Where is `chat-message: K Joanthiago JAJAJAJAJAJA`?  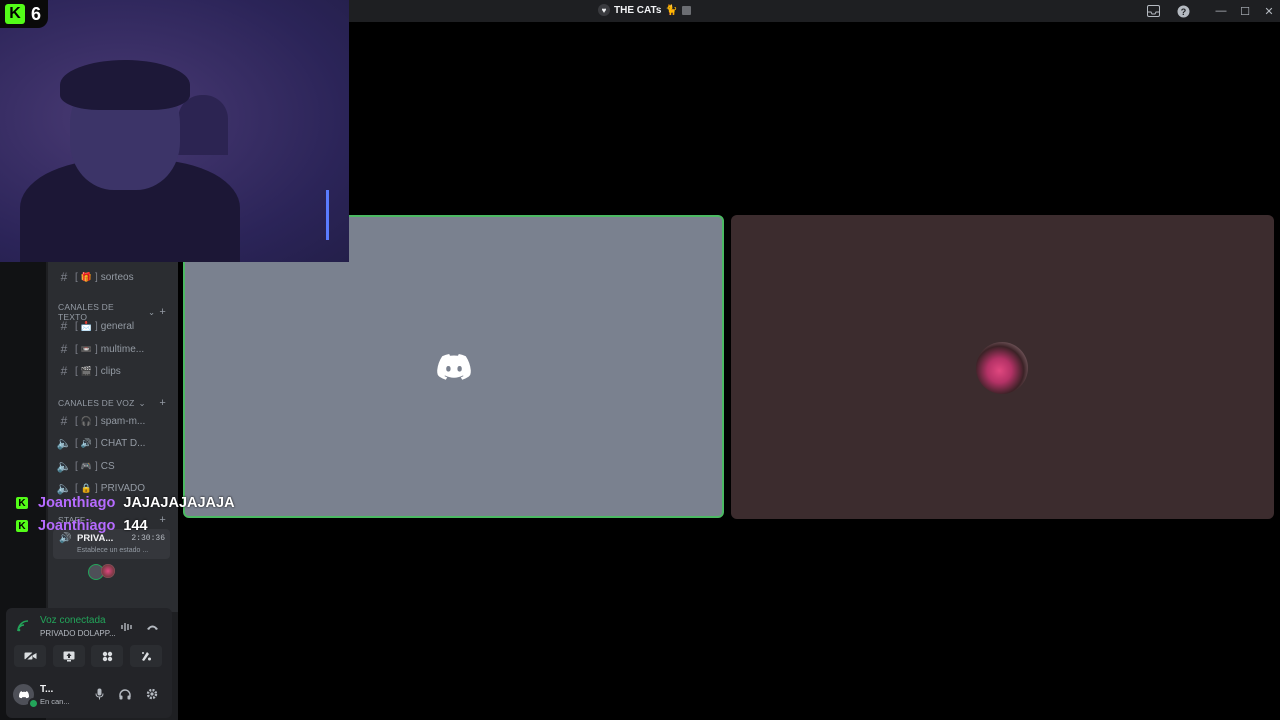
chat-message: K Joanthiago JAJAJAJAJAJA is located at coordinates (125, 503).